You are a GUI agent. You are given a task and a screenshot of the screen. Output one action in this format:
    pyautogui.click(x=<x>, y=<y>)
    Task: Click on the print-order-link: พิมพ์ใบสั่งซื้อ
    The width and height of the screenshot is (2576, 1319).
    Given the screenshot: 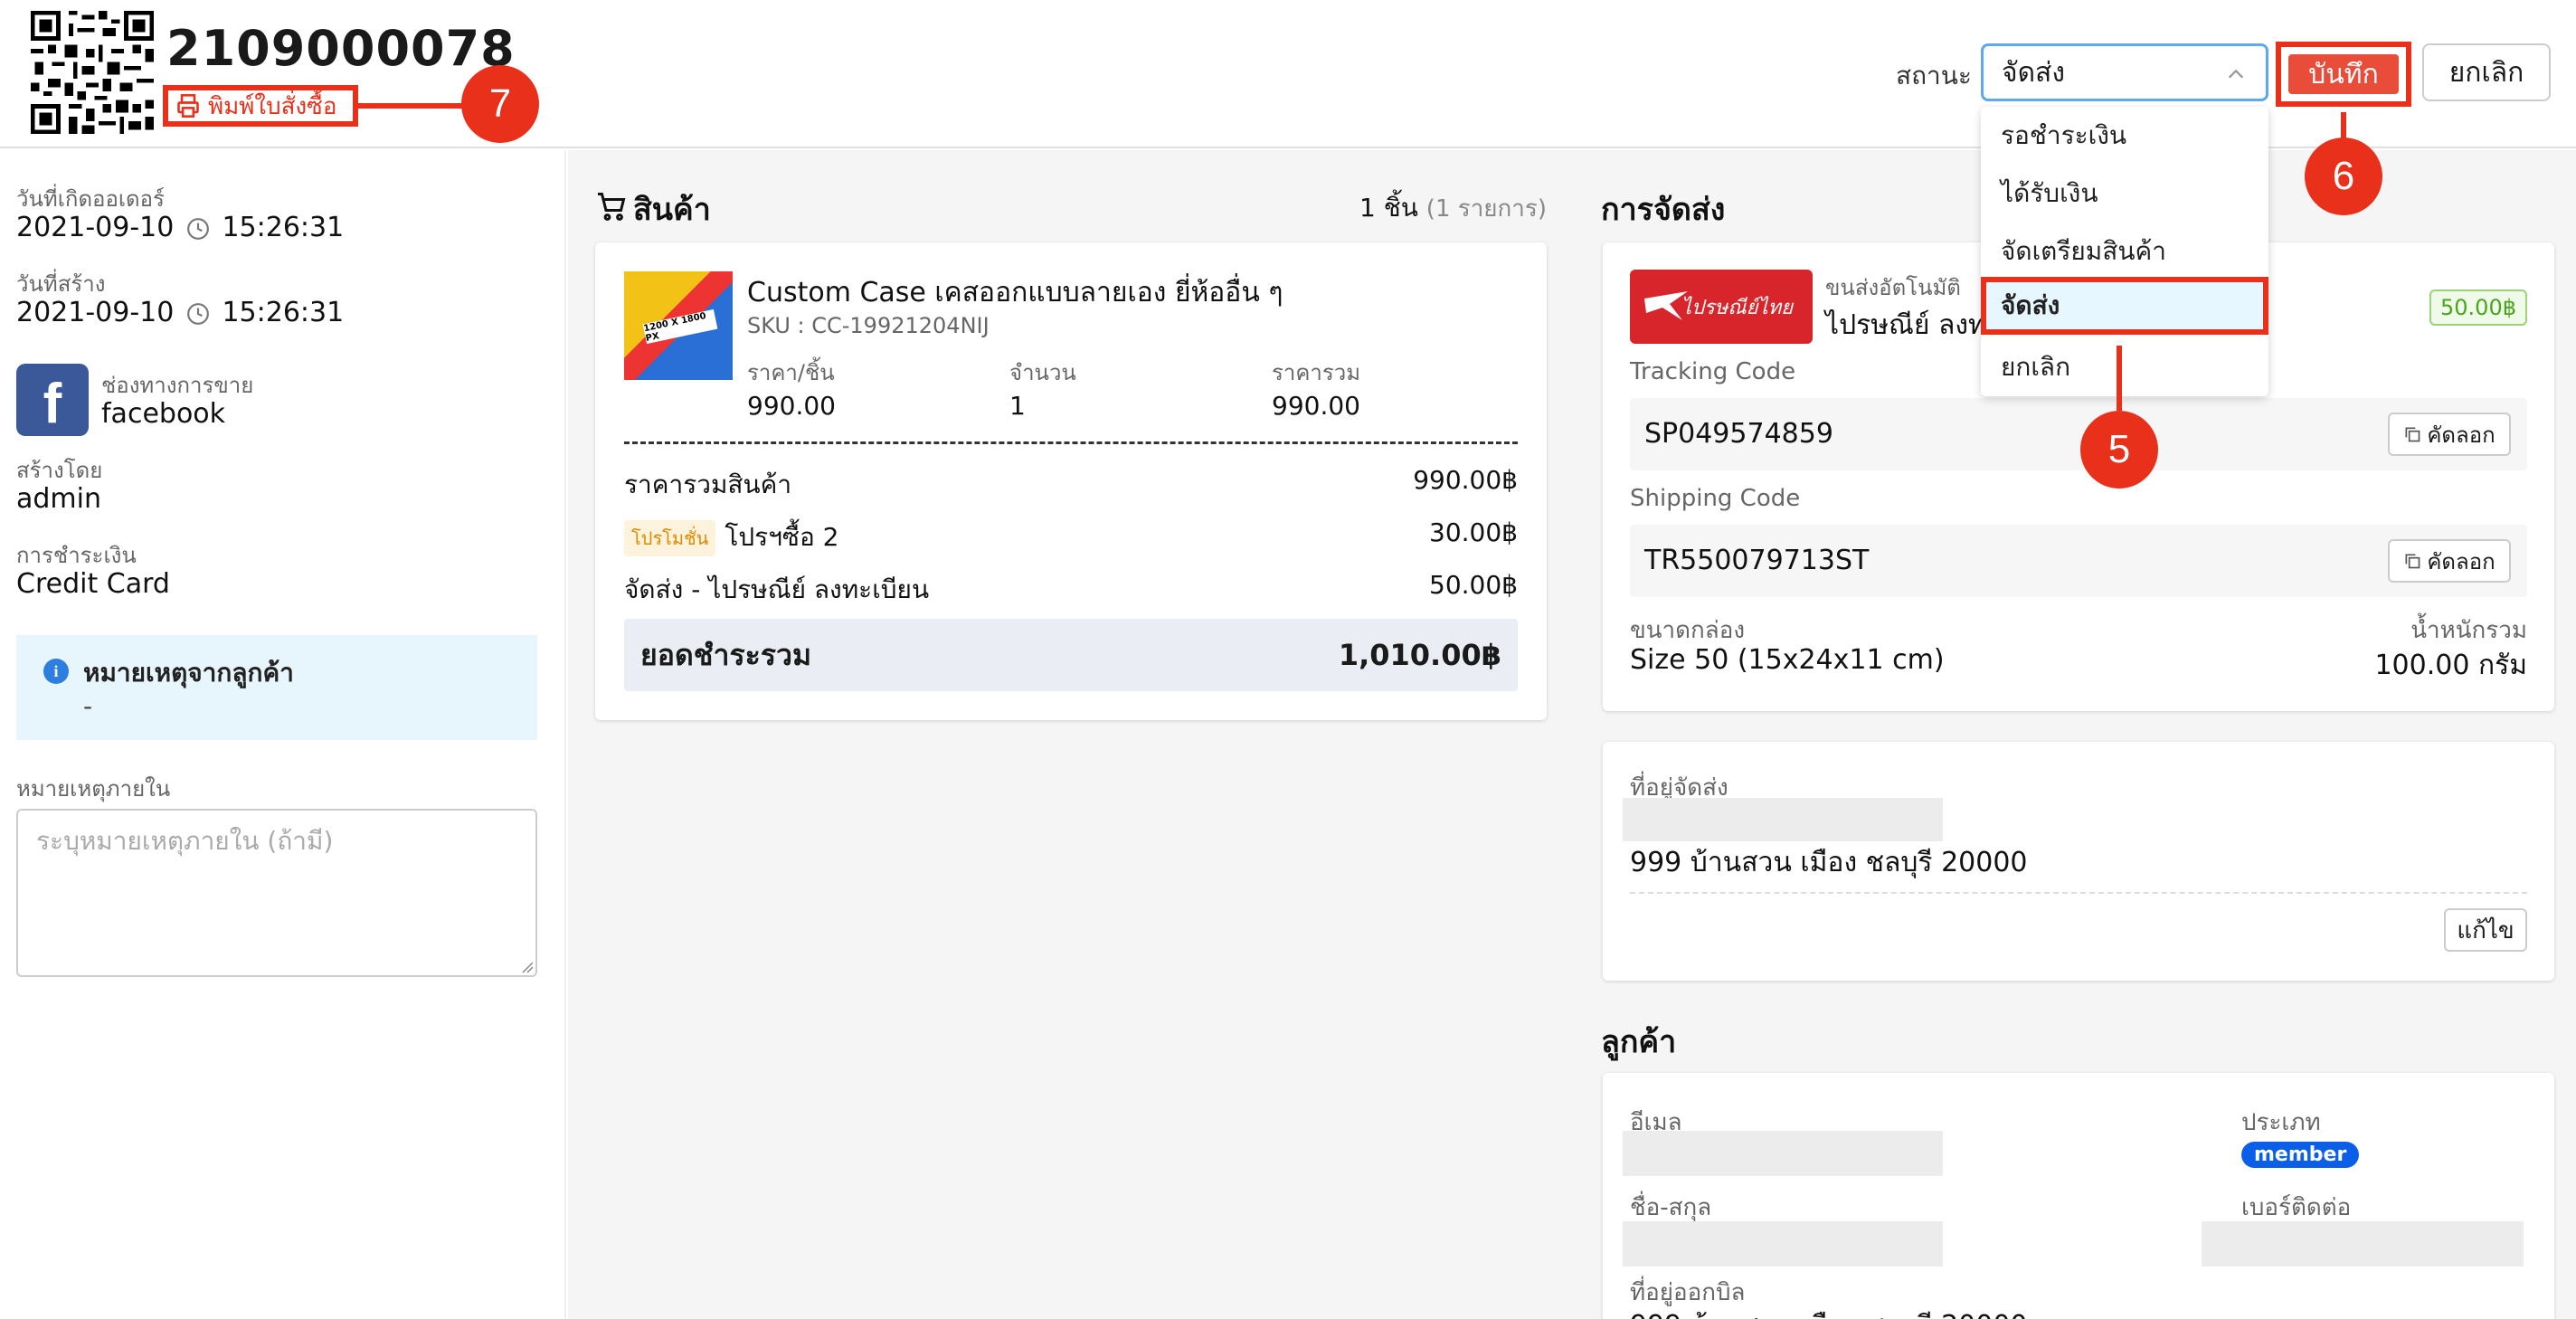 What is the action you would take?
    pyautogui.click(x=260, y=106)
    